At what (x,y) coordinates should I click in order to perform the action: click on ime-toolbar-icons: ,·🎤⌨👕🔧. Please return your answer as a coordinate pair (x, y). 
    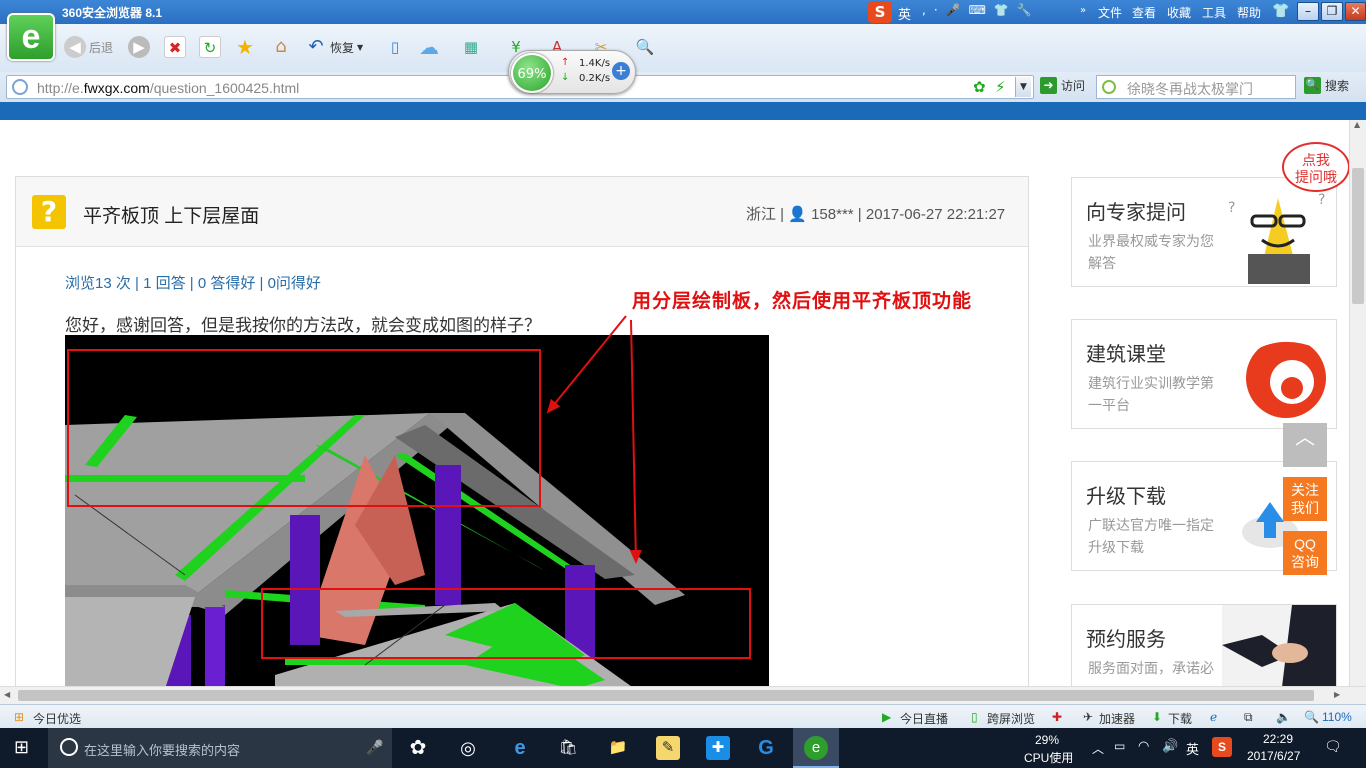
    Looking at the image, I should click on (981, 10).